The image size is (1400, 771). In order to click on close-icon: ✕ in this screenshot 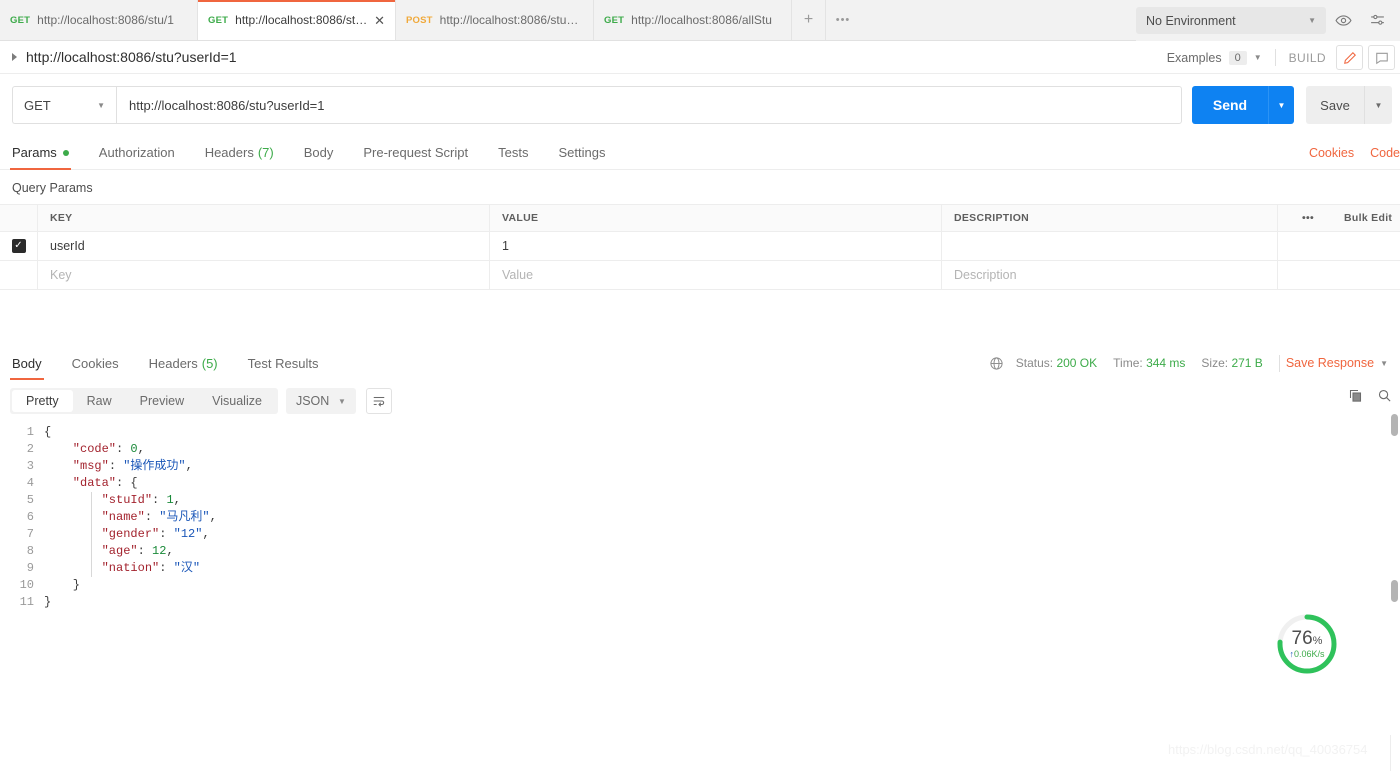, I will do `click(379, 20)`.